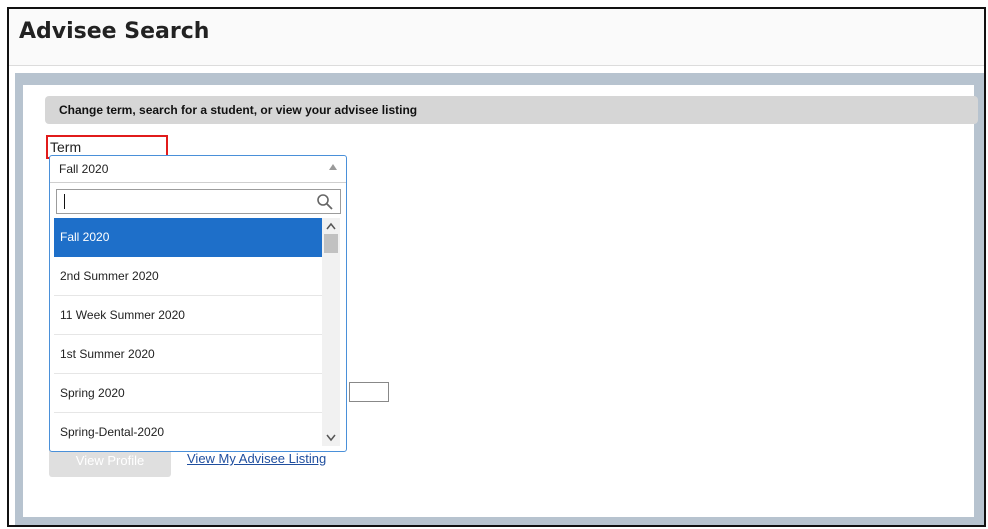 The image size is (988, 529). I want to click on view-advisee-listing-link: View My Advisee Listing, so click(256, 458).